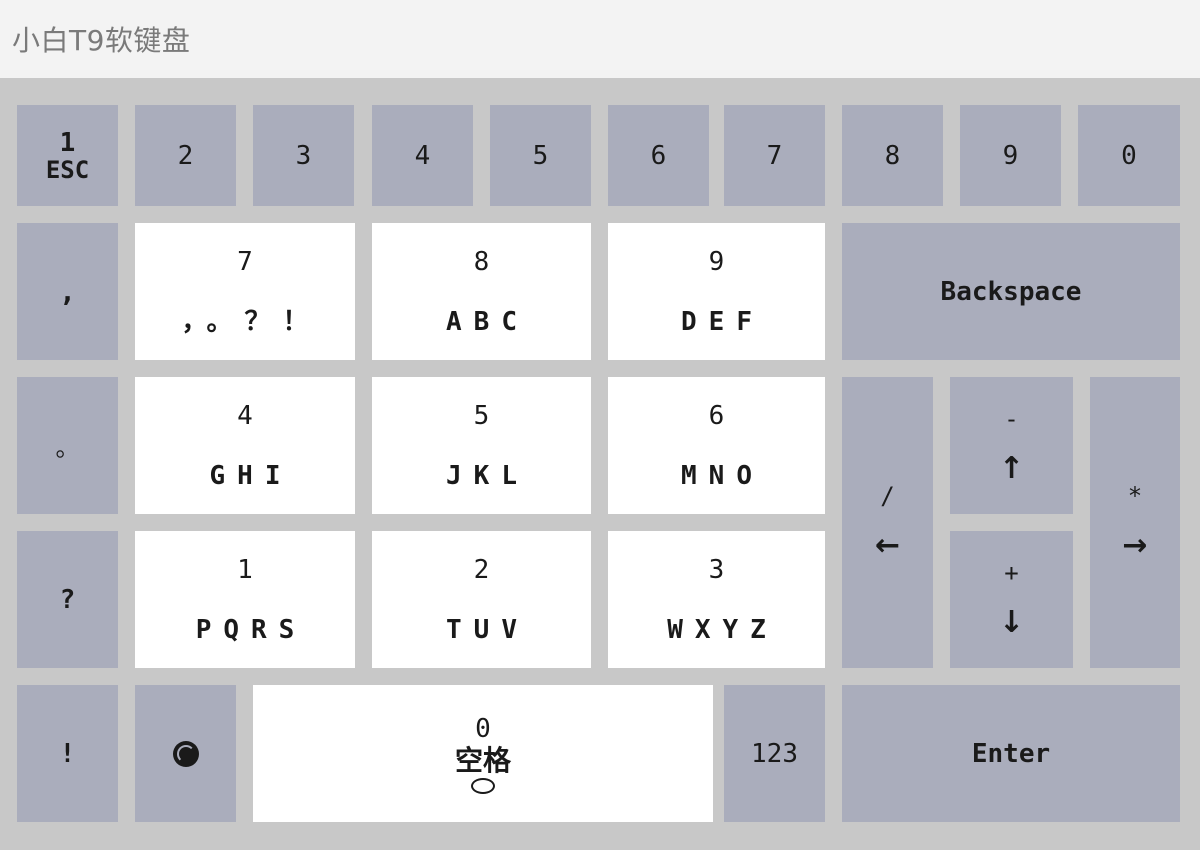 The image size is (1200, 850). I want to click on enter-key: Enter, so click(1011, 753).